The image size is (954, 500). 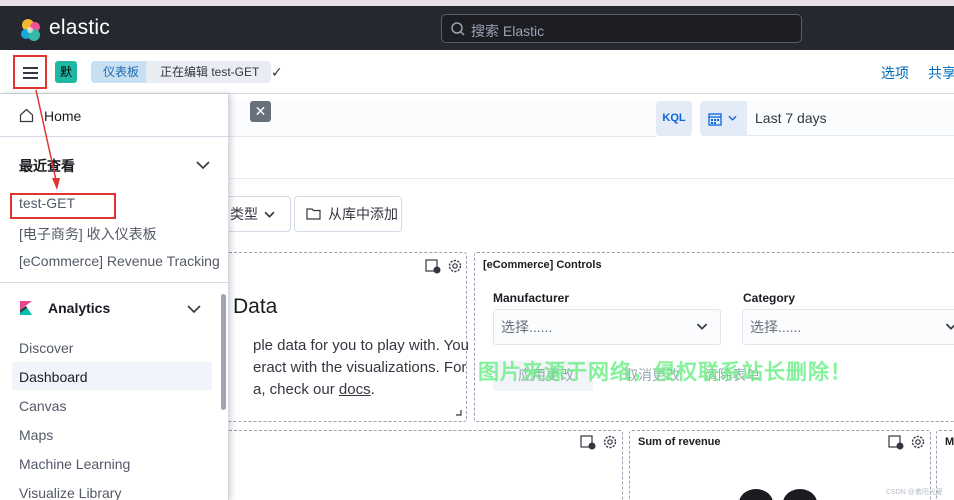 I want to click on metric-value-partial, so click(x=778, y=494).